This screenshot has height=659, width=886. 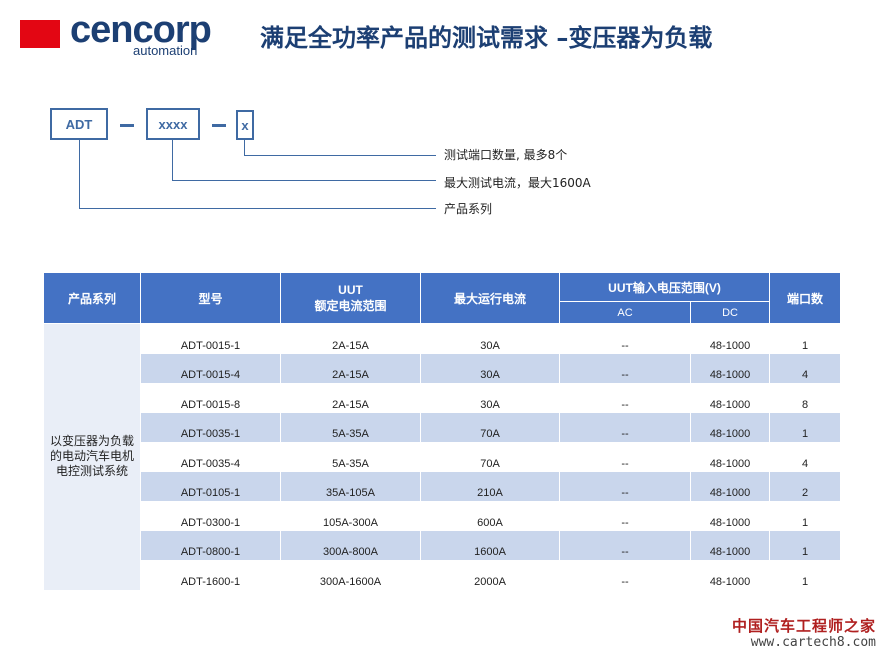 What do you see at coordinates (350, 486) in the screenshot?
I see `cell-current: 35A-105A` at bounding box center [350, 486].